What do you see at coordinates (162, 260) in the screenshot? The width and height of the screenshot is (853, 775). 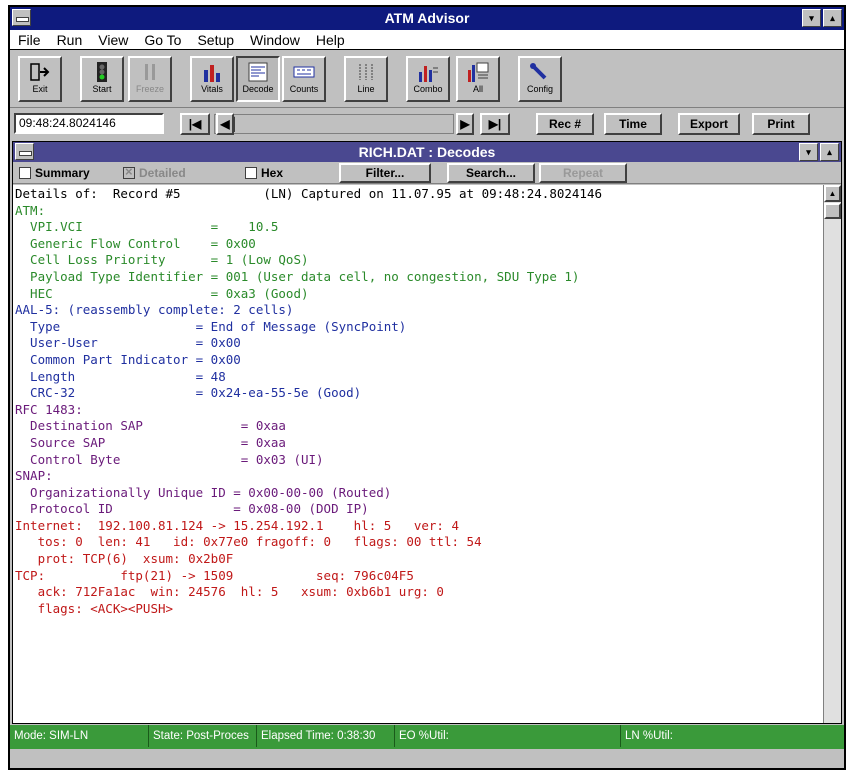 I see `decode-line: Cell Loss Priority = 1 (Low QoS)` at bounding box center [162, 260].